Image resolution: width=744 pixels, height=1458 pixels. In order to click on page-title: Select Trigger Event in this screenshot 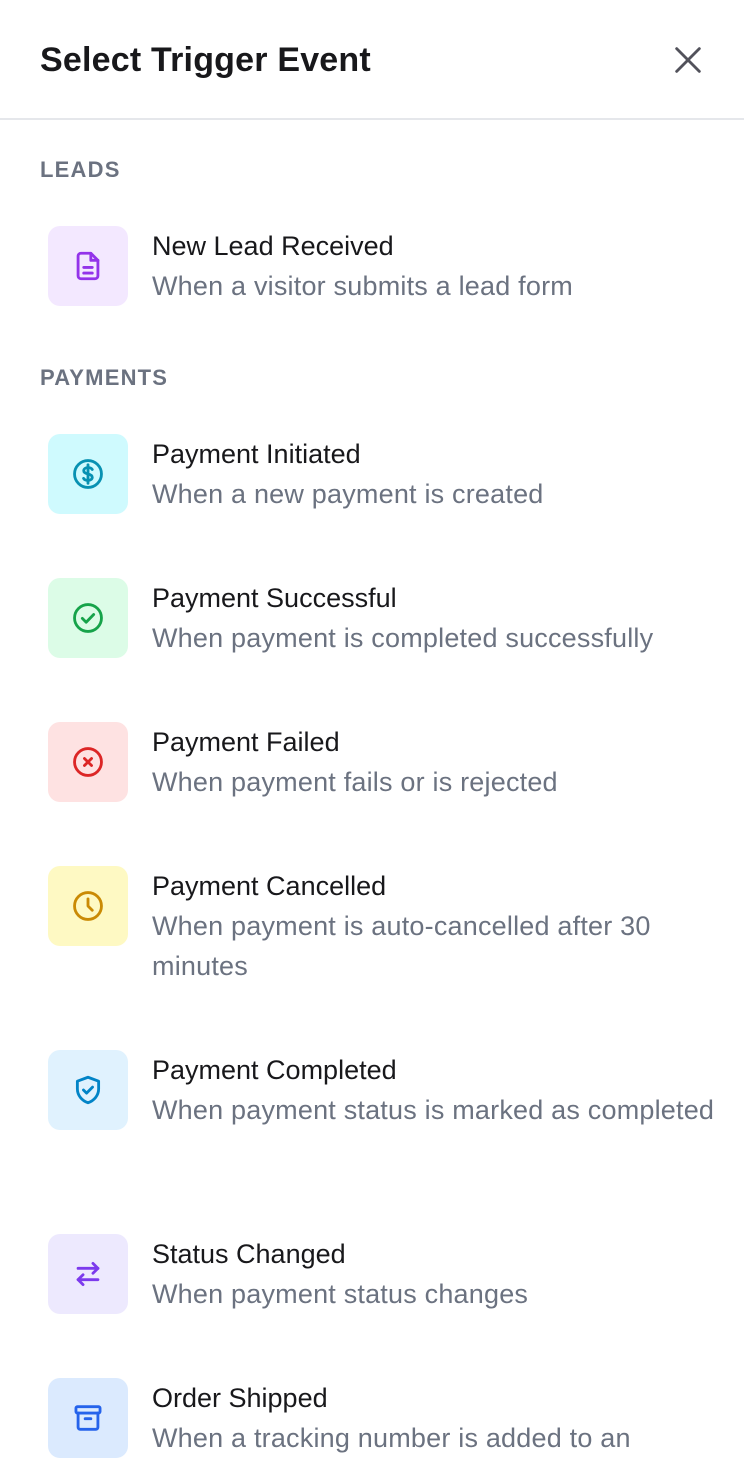, I will do `click(205, 60)`.